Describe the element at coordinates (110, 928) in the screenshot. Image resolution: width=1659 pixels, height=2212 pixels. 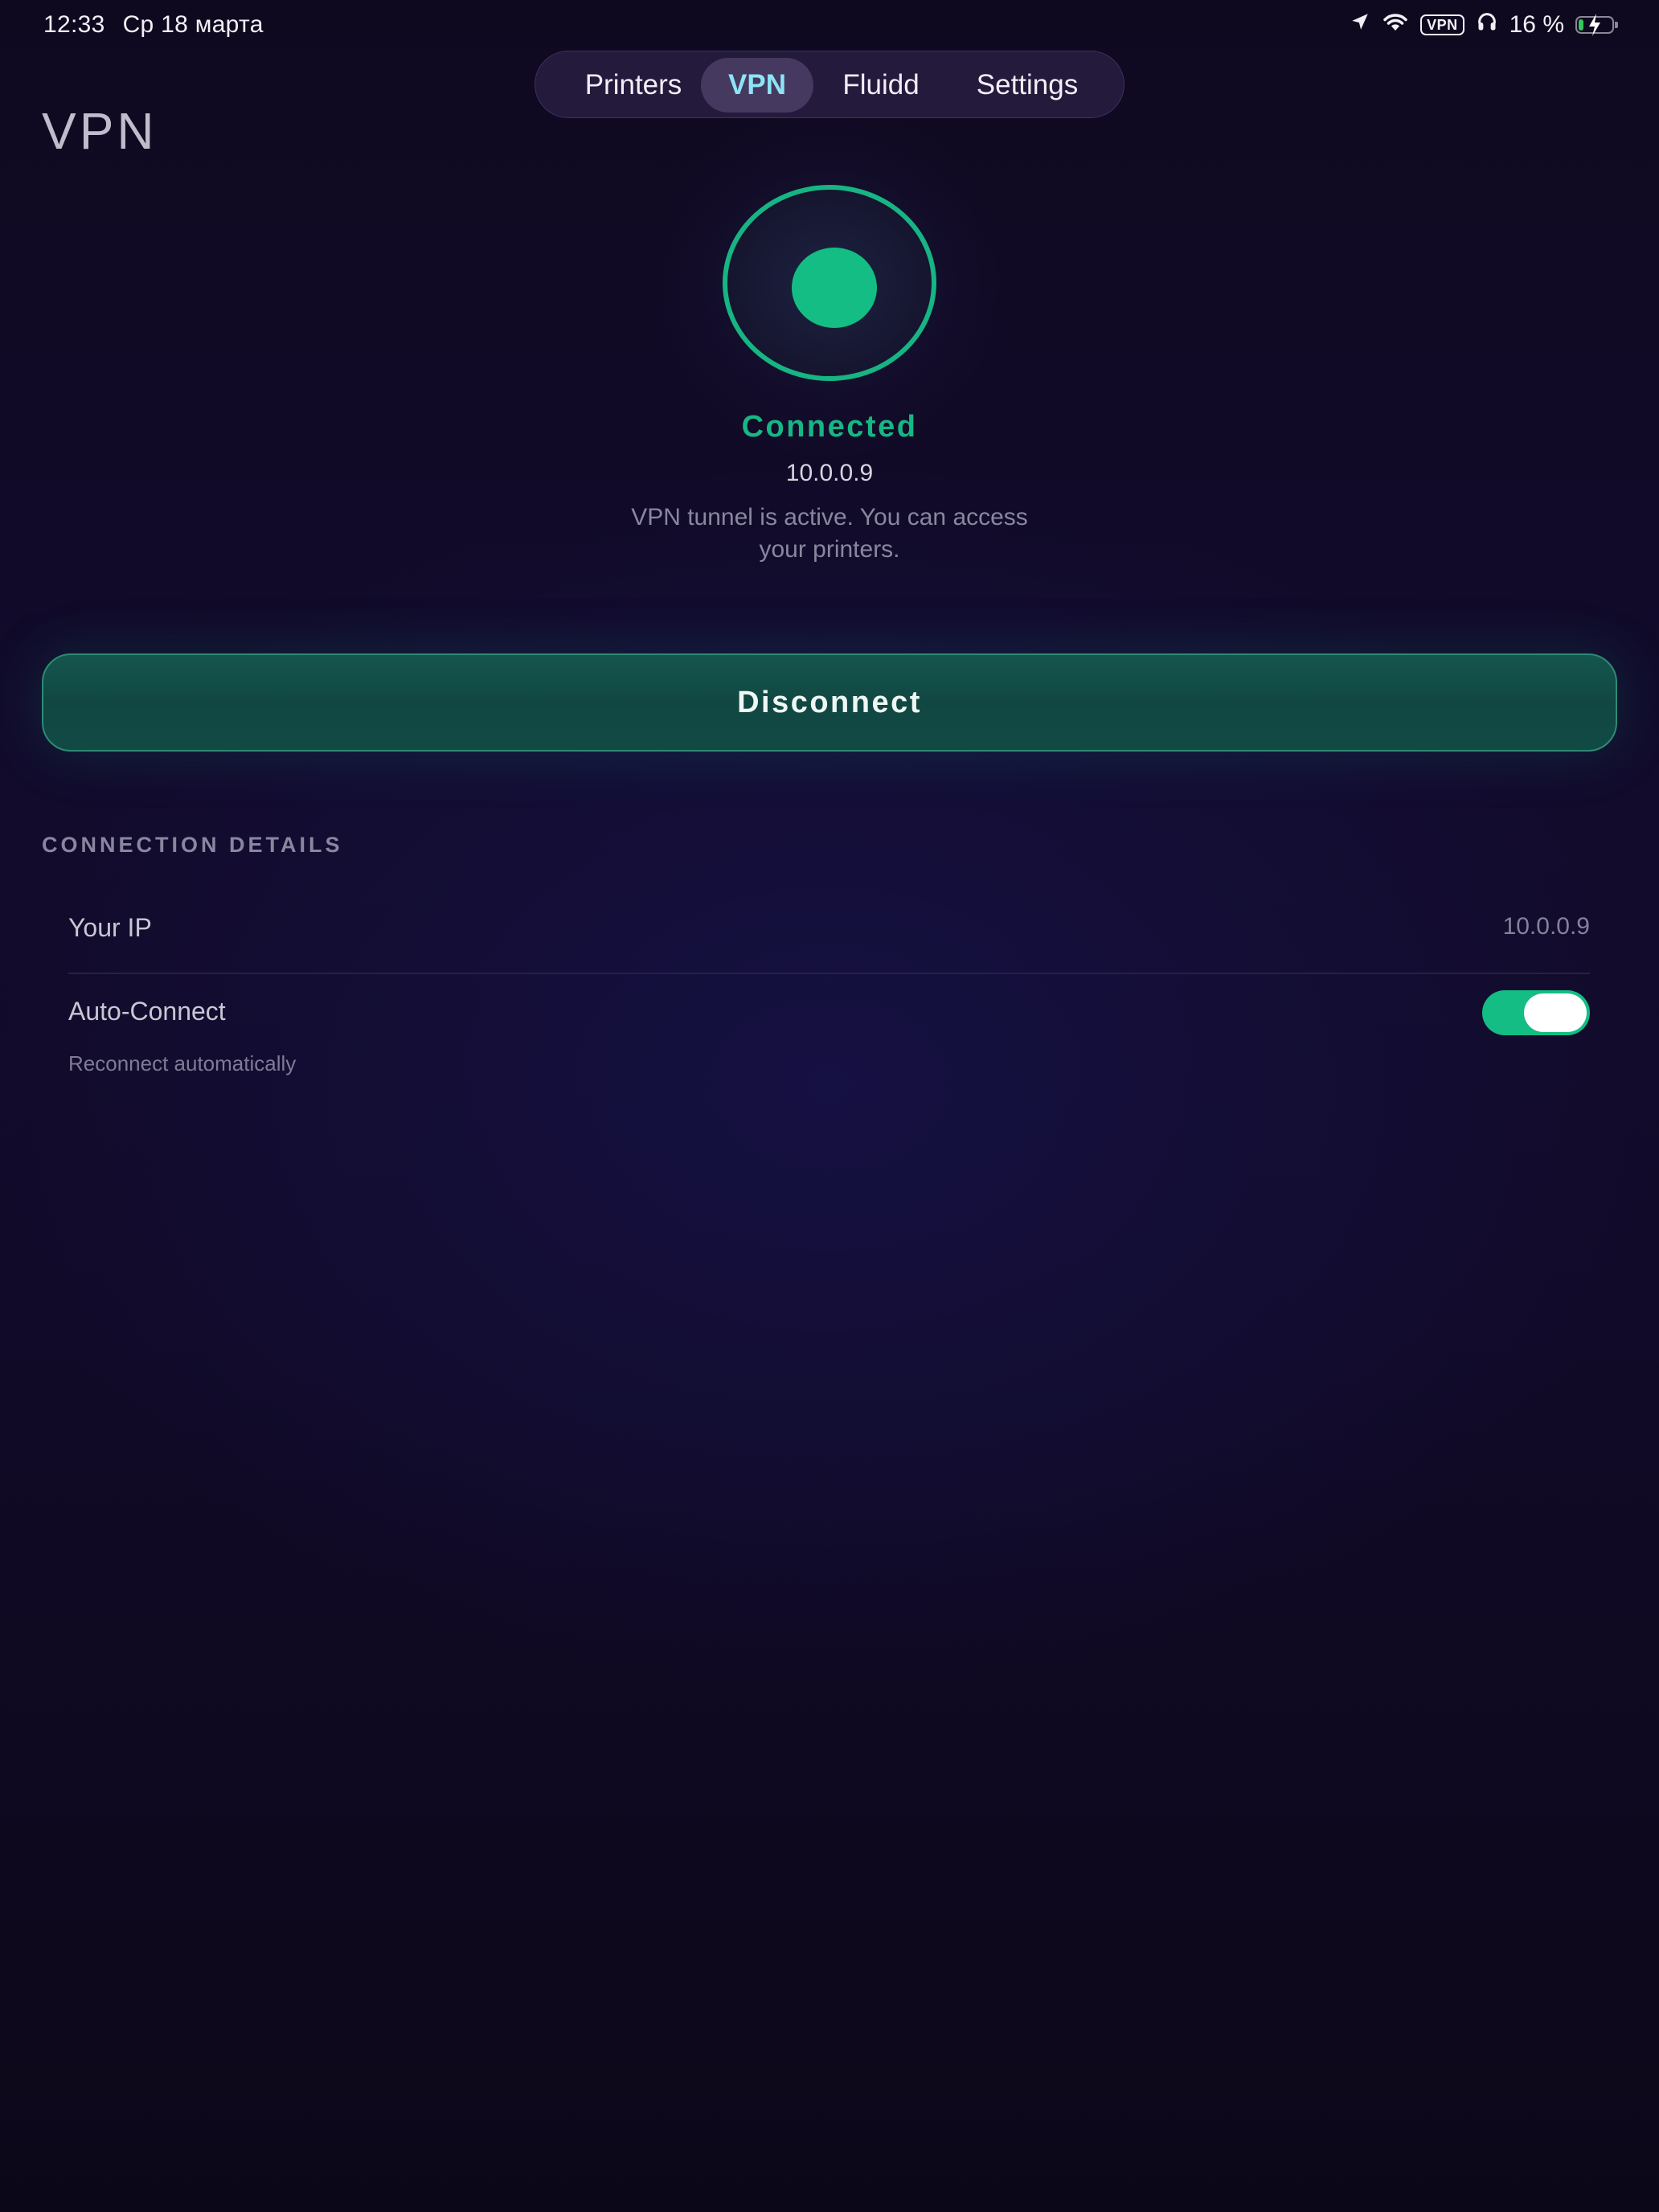
I see `your-ip-label: Your IP` at that location.